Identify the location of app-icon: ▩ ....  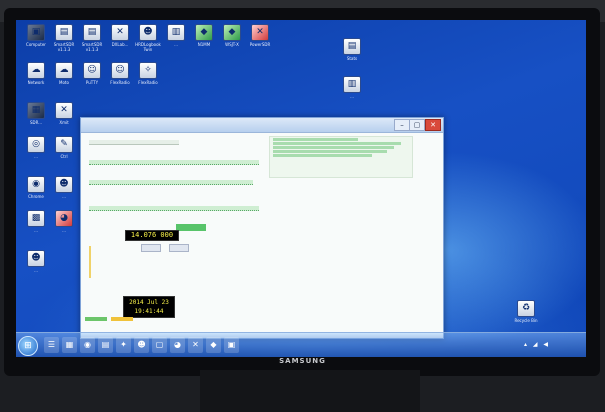
(36, 221).